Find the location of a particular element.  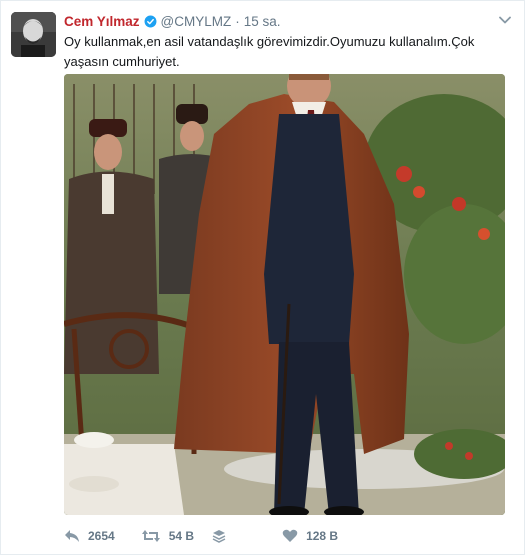

layers-icon is located at coordinates (219, 536).